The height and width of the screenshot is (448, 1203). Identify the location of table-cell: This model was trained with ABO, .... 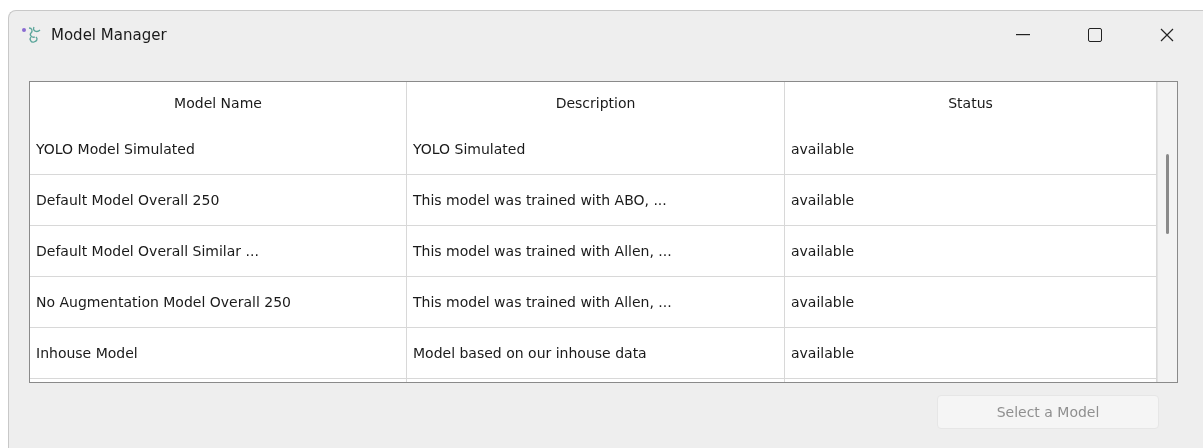
(596, 200).